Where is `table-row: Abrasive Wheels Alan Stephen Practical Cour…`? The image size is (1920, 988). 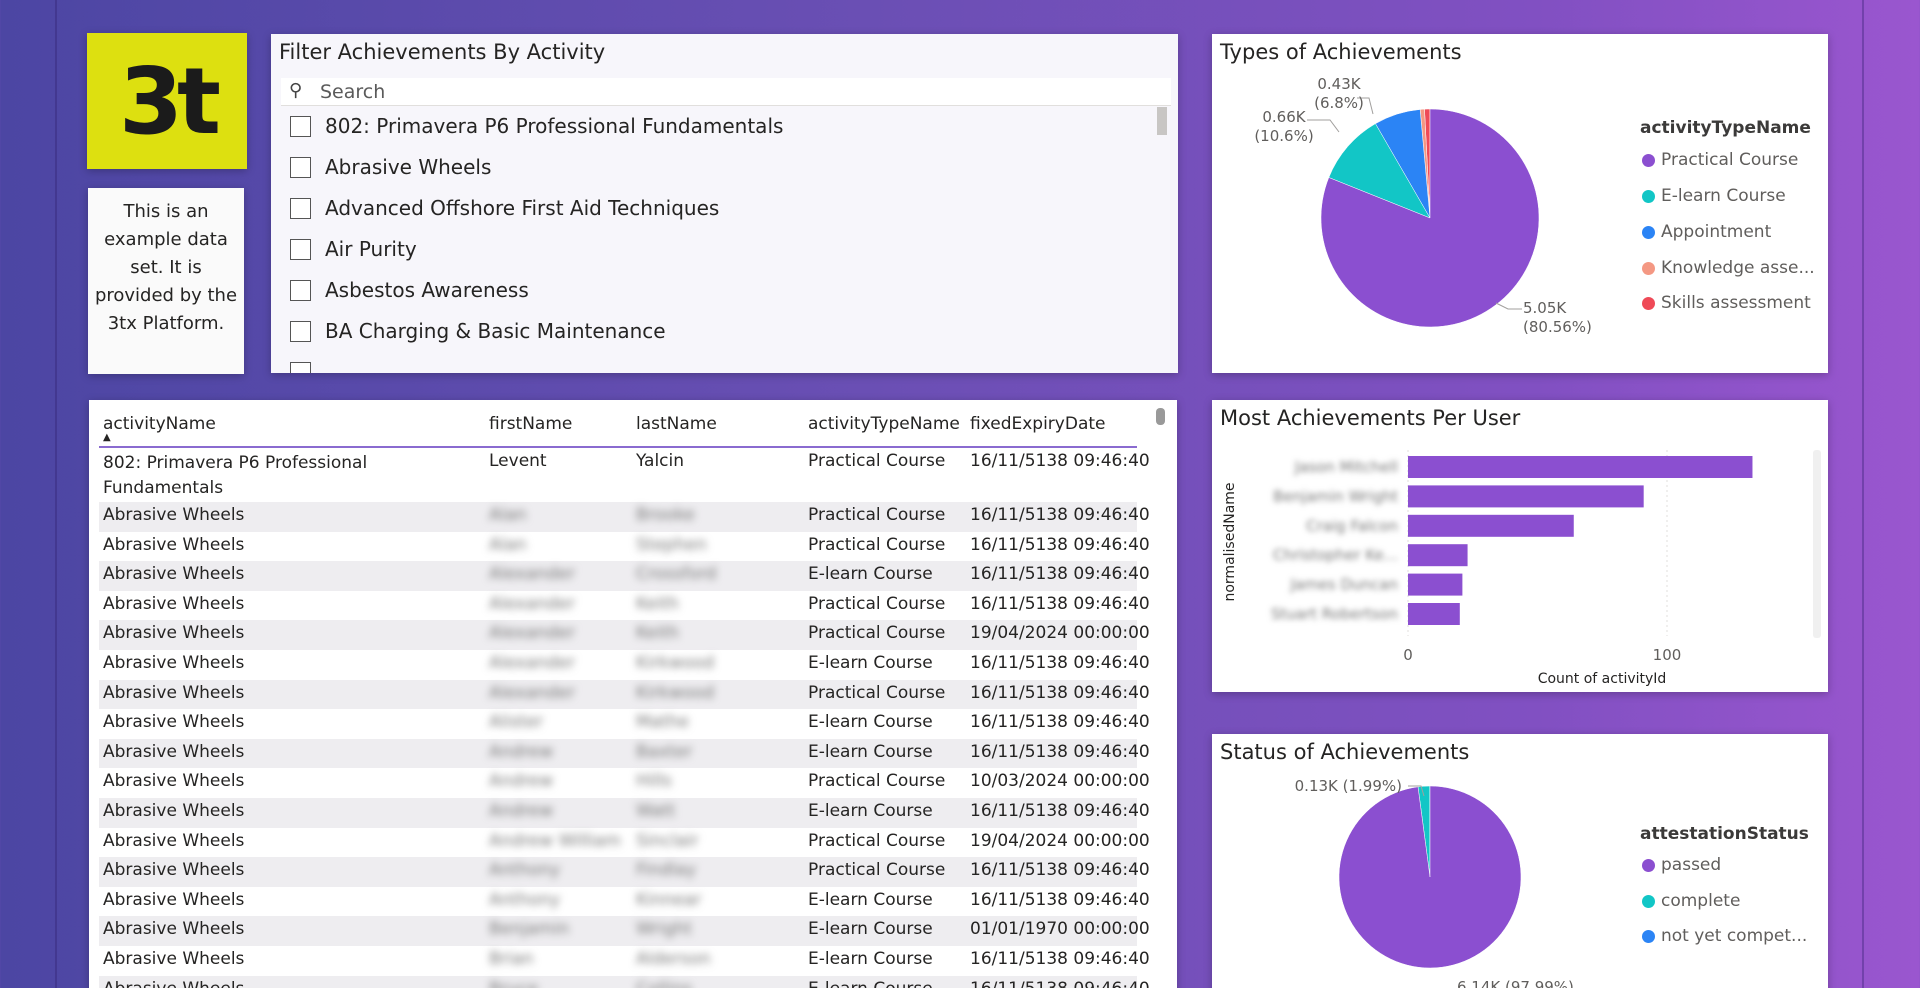
table-row: Abrasive Wheels Alan Stephen Practical Cour… is located at coordinates (624, 547).